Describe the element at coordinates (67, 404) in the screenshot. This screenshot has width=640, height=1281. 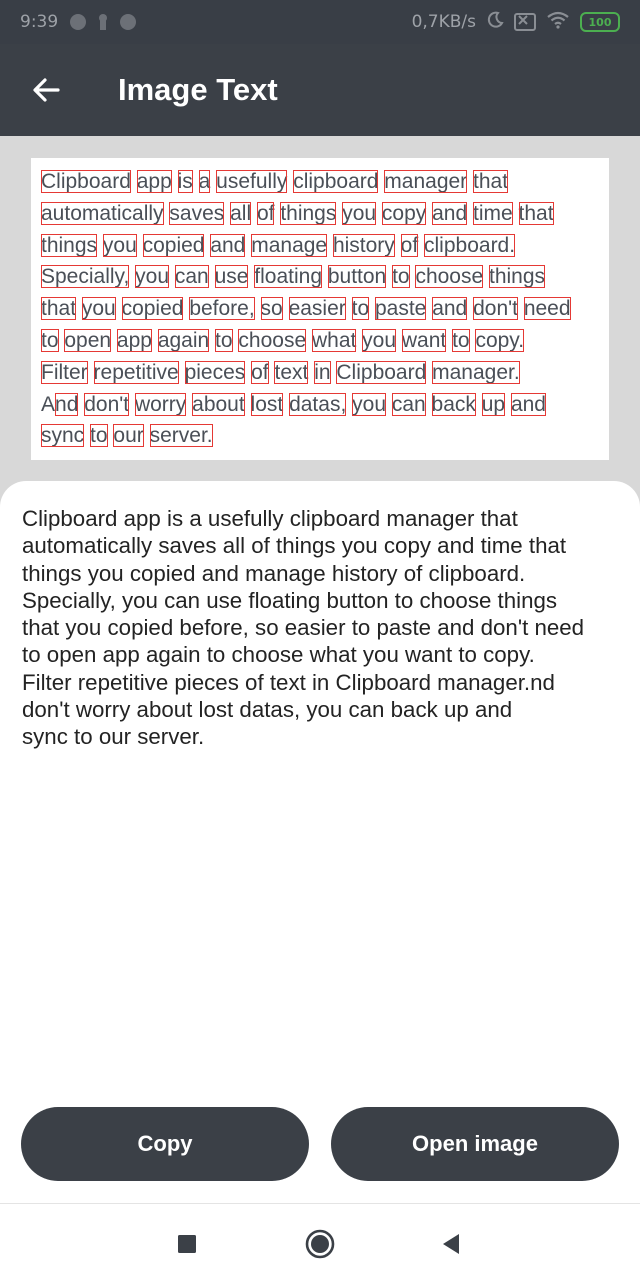
I see `detected-word: nd` at that location.